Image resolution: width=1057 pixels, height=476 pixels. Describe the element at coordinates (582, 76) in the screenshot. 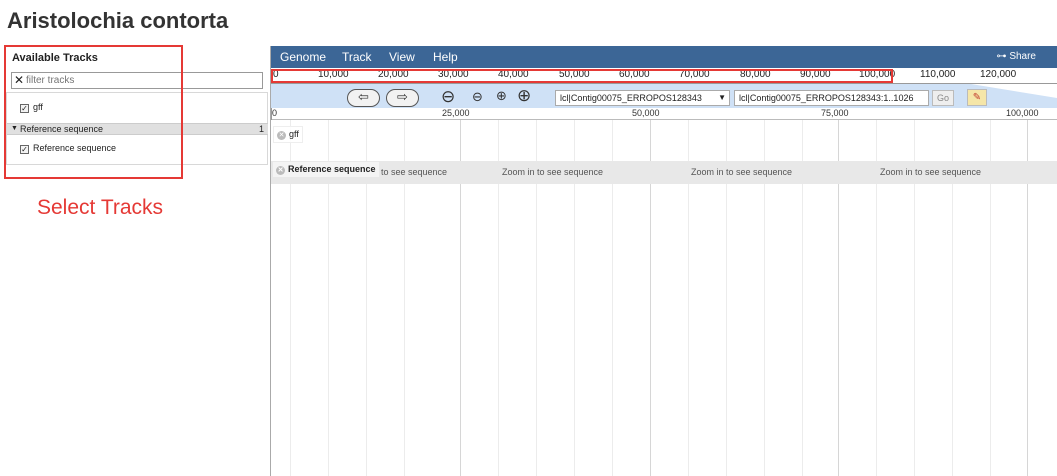

I see `highlight-box-overview` at that location.